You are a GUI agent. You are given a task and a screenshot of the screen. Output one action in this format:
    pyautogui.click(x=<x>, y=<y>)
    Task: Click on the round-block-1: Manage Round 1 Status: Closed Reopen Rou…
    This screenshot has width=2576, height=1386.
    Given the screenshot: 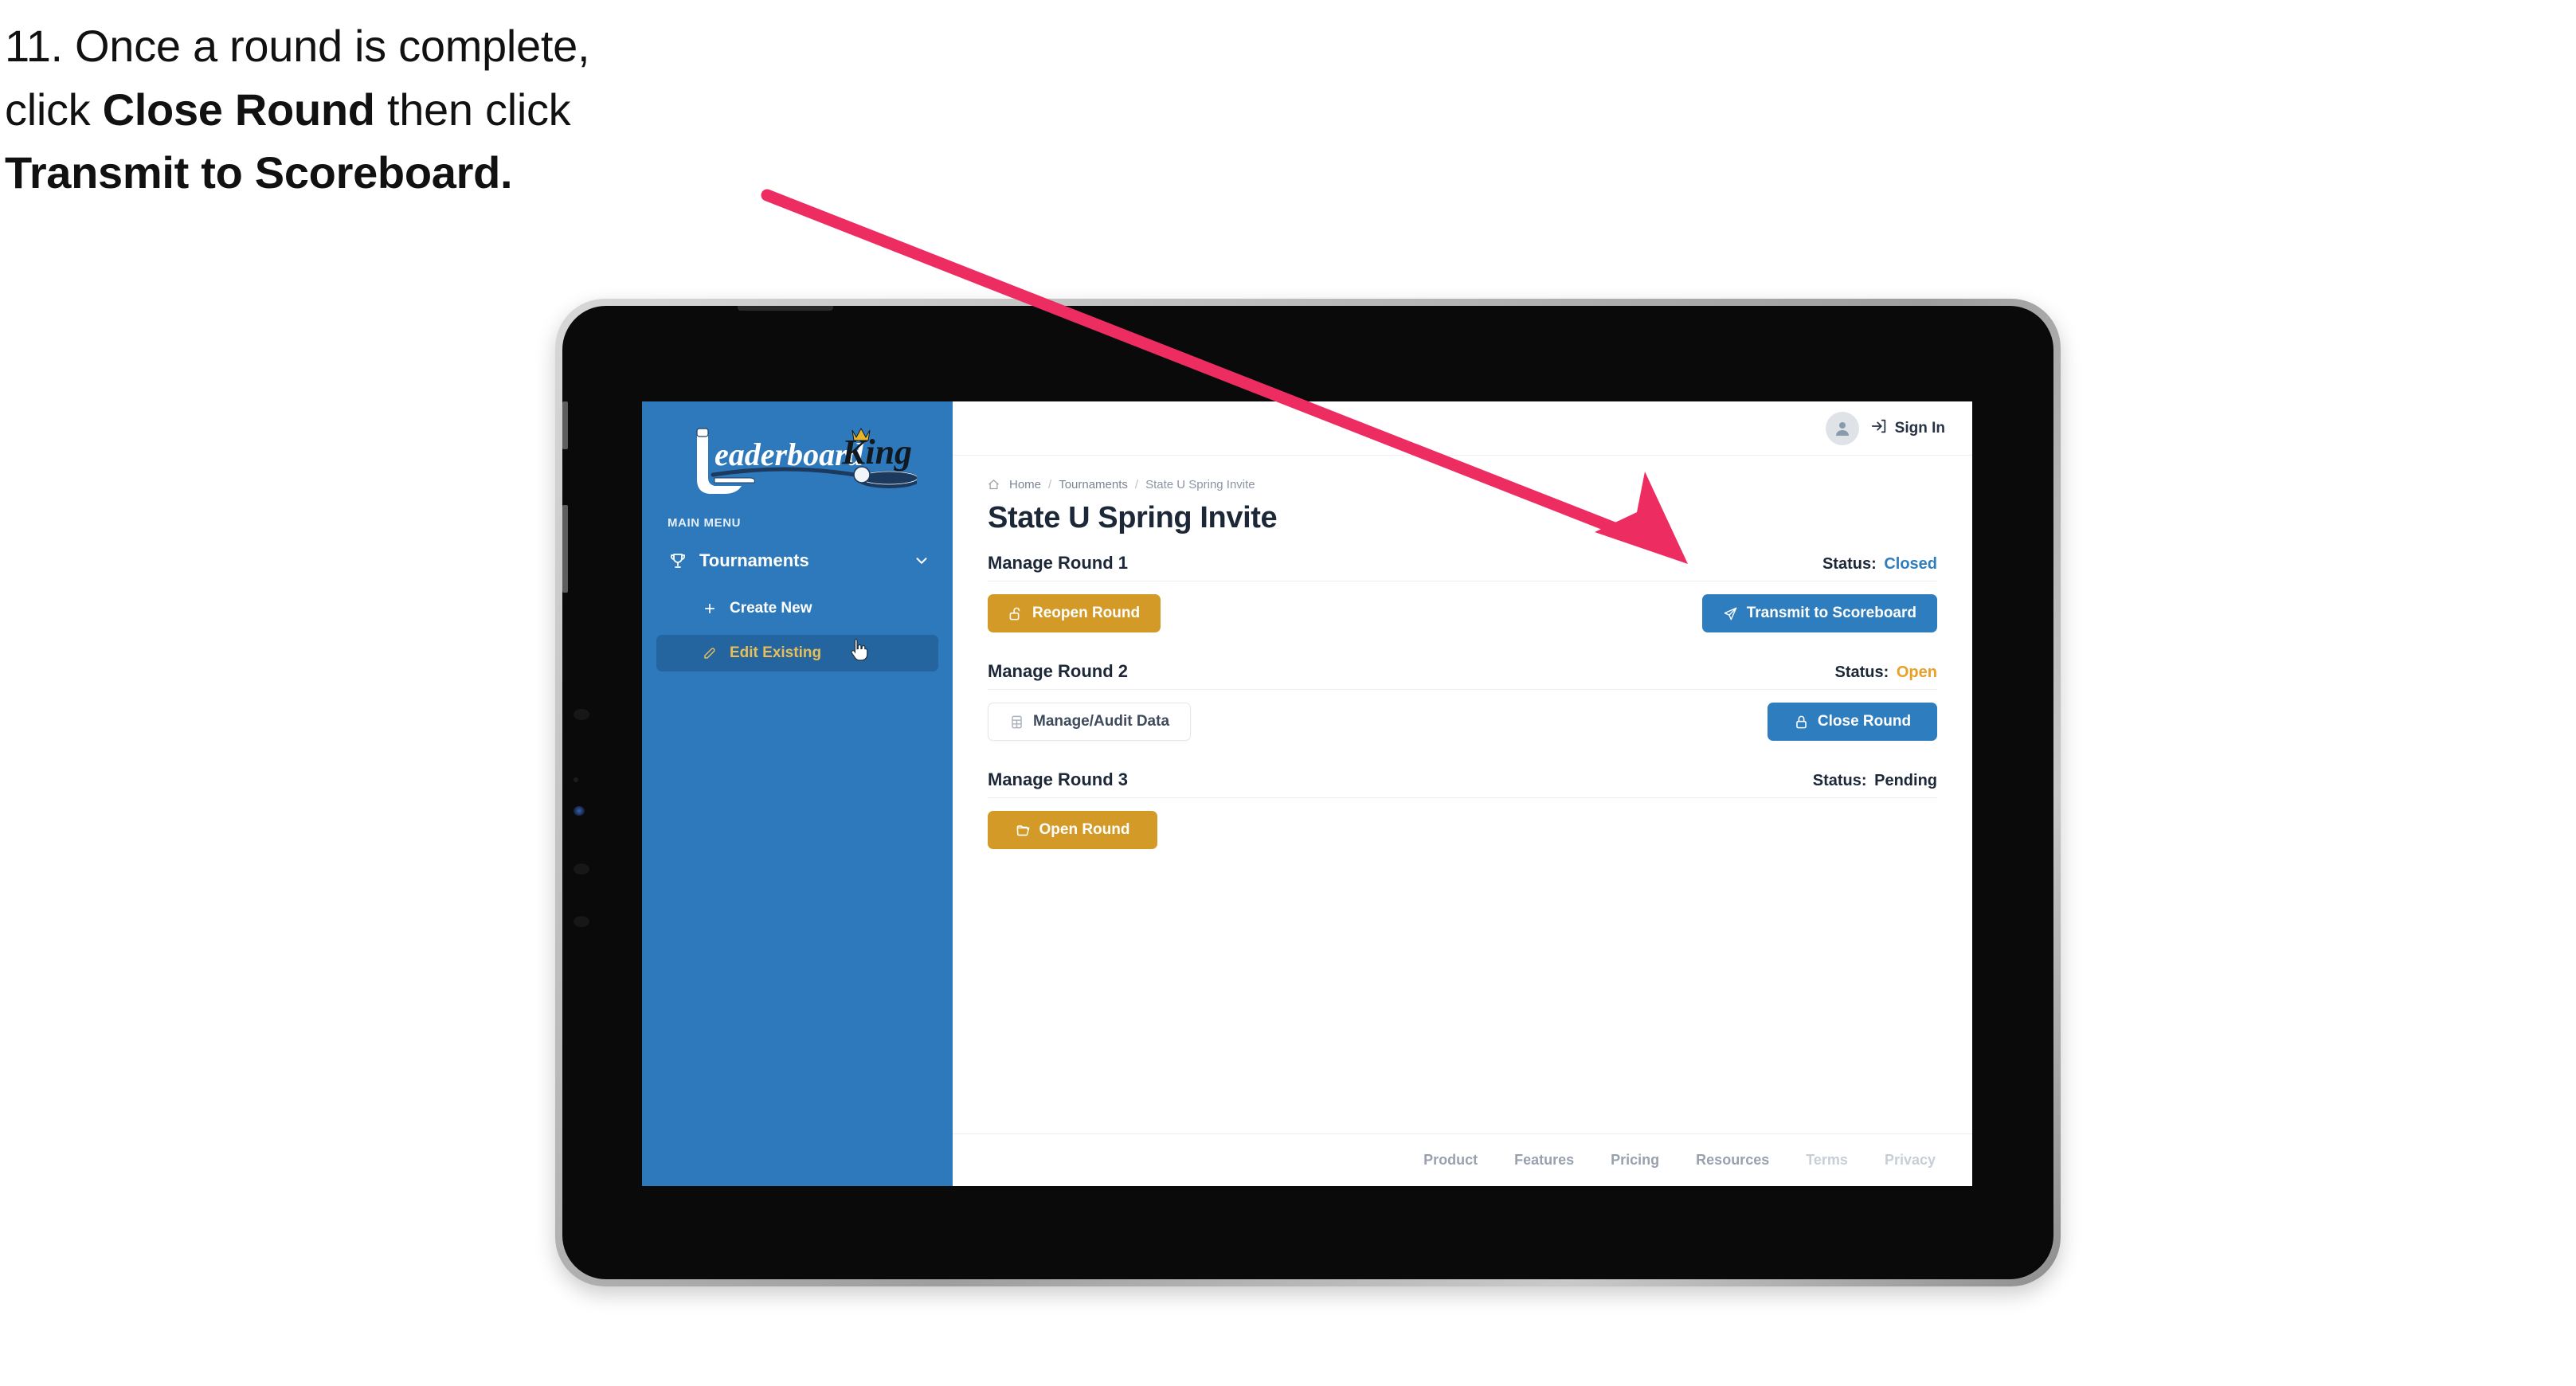 What is the action you would take?
    pyautogui.click(x=1462, y=592)
    